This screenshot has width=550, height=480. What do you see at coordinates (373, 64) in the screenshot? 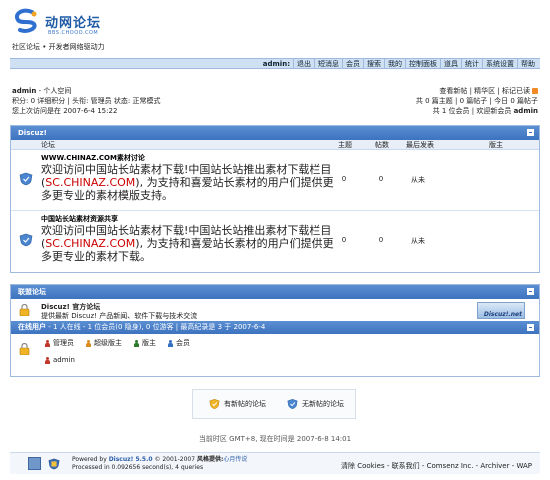
I see `nav-item: 搜索` at bounding box center [373, 64].